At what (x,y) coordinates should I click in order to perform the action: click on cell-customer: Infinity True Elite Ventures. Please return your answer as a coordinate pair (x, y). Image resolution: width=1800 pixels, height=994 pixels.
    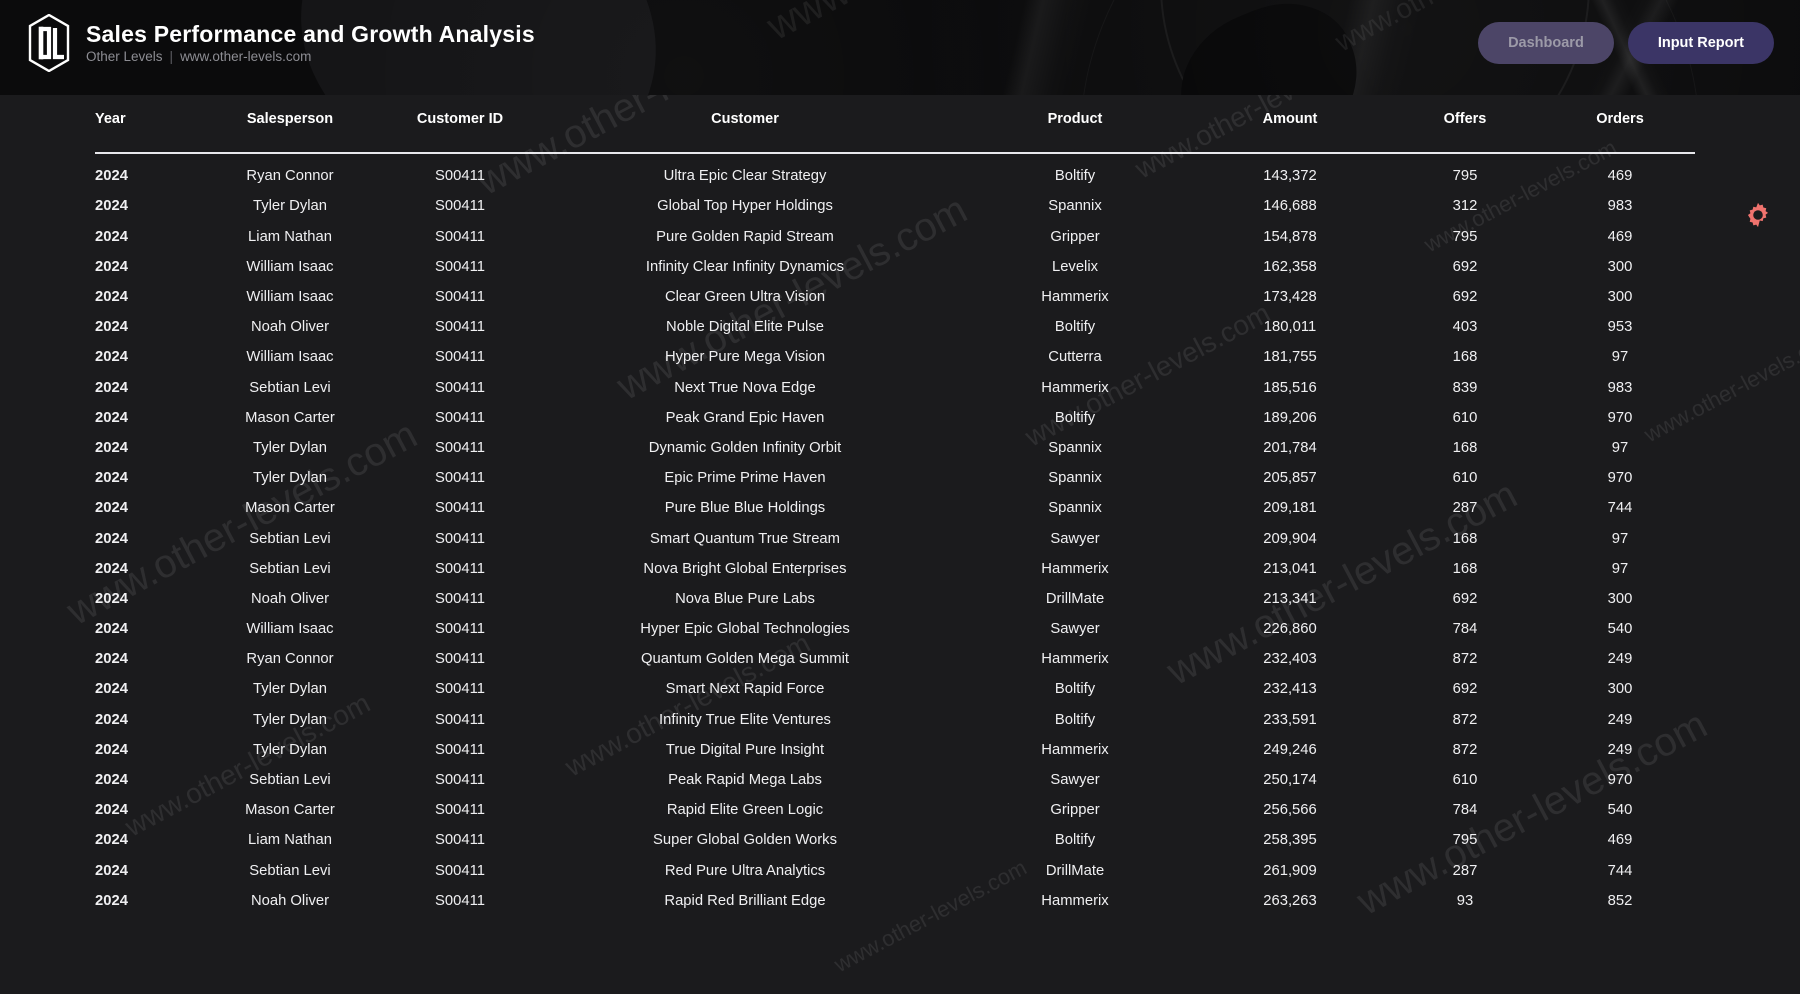
    Looking at the image, I should click on (745, 719).